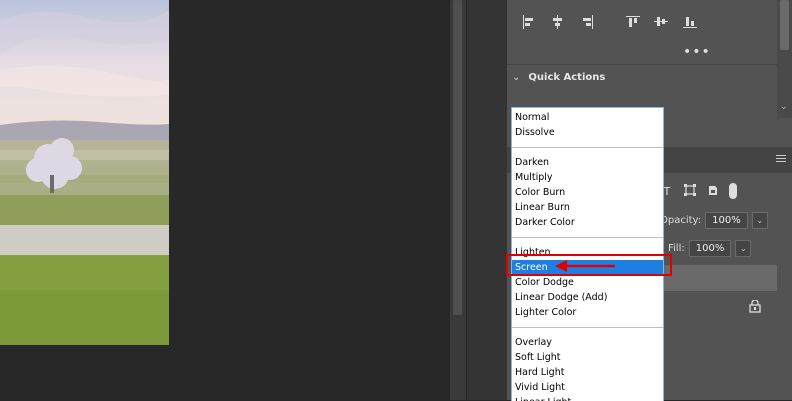  What do you see at coordinates (587, 207) in the screenshot?
I see `blend-mode-option: Linear Burn` at bounding box center [587, 207].